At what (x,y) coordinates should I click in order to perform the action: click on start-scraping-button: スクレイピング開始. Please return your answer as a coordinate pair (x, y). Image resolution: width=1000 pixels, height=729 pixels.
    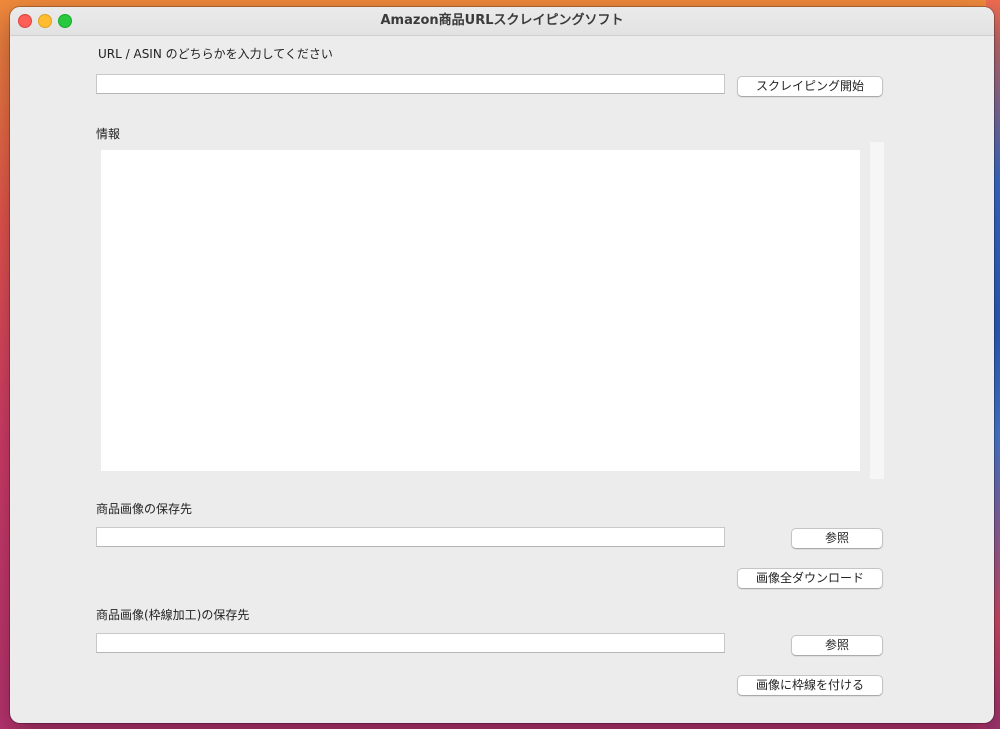
    Looking at the image, I should click on (810, 86).